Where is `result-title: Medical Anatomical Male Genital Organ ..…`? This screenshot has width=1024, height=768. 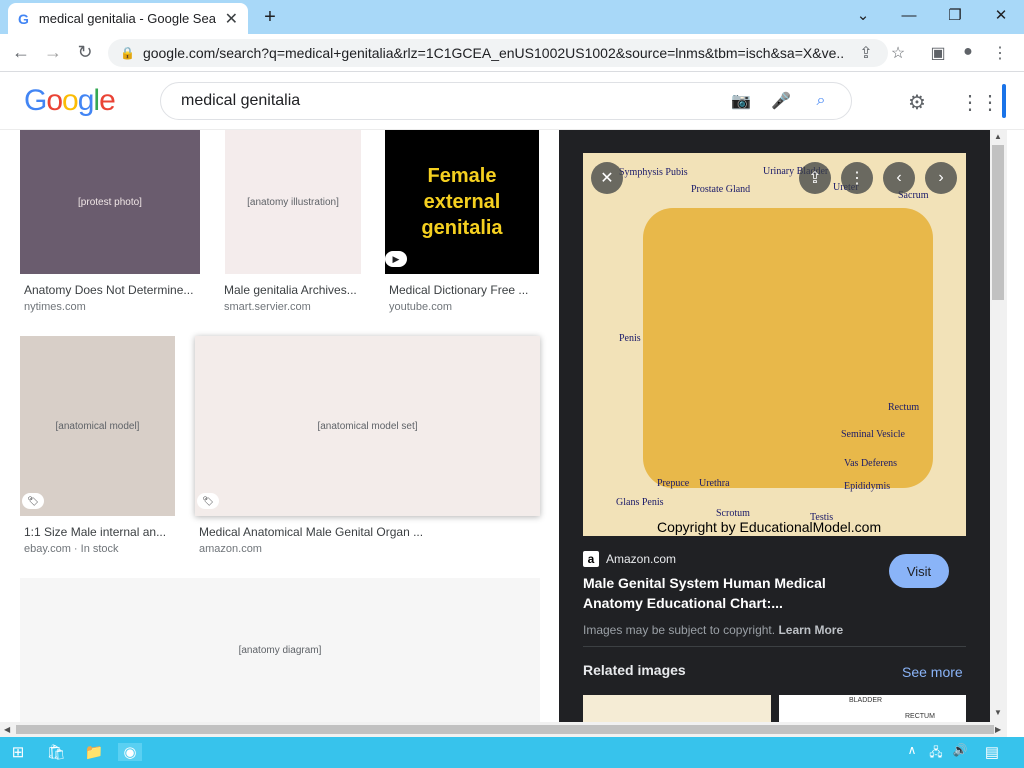 result-title: Medical Anatomical Male Genital Organ ..… is located at coordinates (311, 532).